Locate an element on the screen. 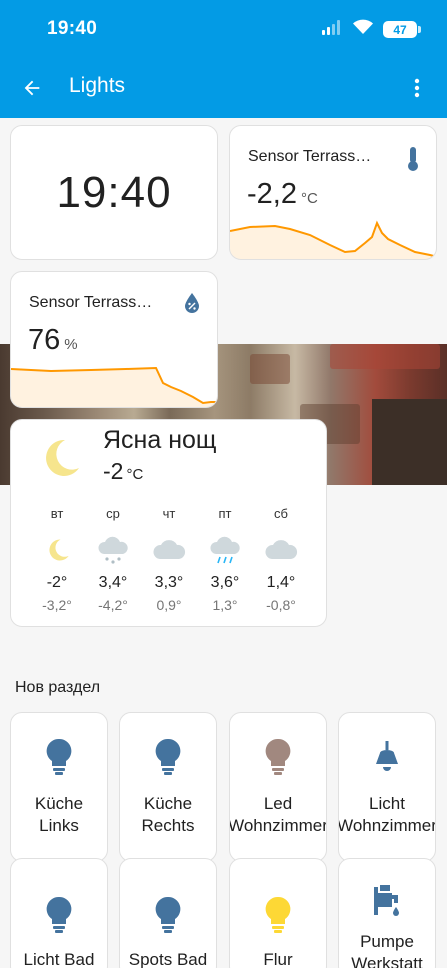 The width and height of the screenshot is (447, 968). clock-card: 19:40 is located at coordinates (114, 192).